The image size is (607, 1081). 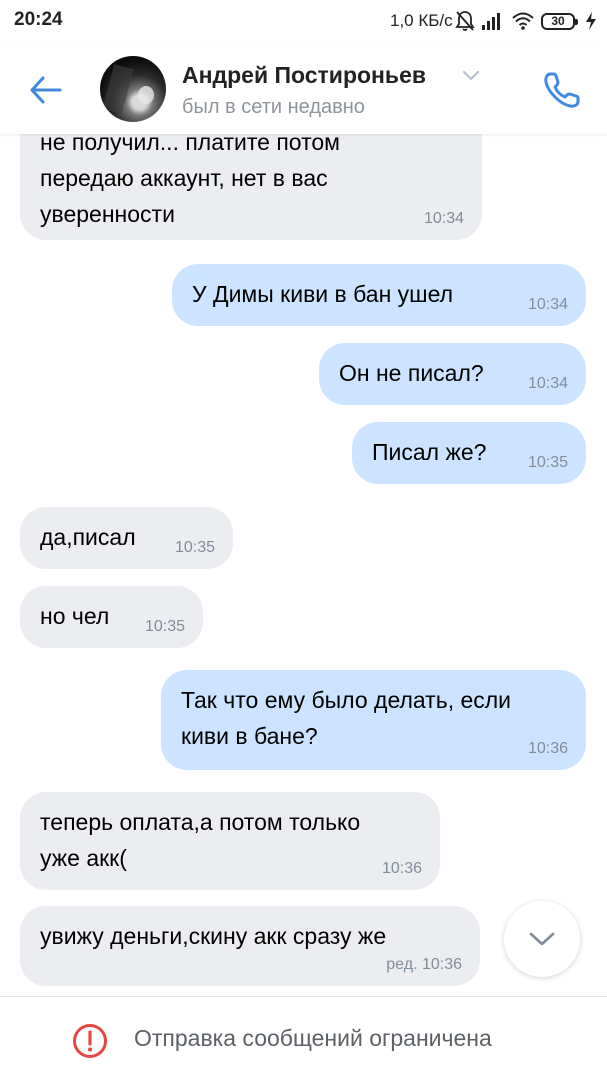 I want to click on message-incoming: да,писал 10:35, so click(x=126, y=538).